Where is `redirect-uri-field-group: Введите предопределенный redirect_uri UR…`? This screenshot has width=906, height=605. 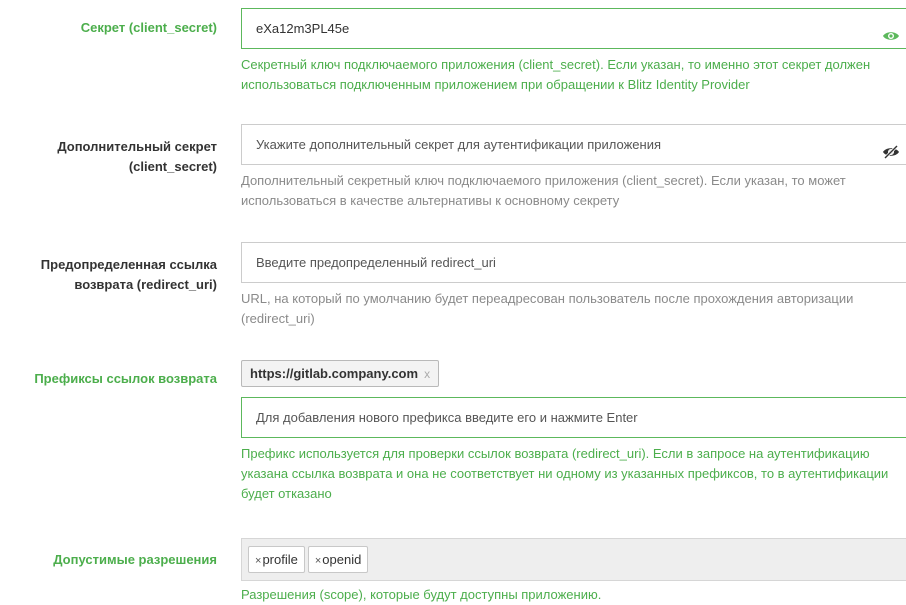 redirect-uri-field-group: Введите предопределенный redirect_uri UR… is located at coordinates (573, 285).